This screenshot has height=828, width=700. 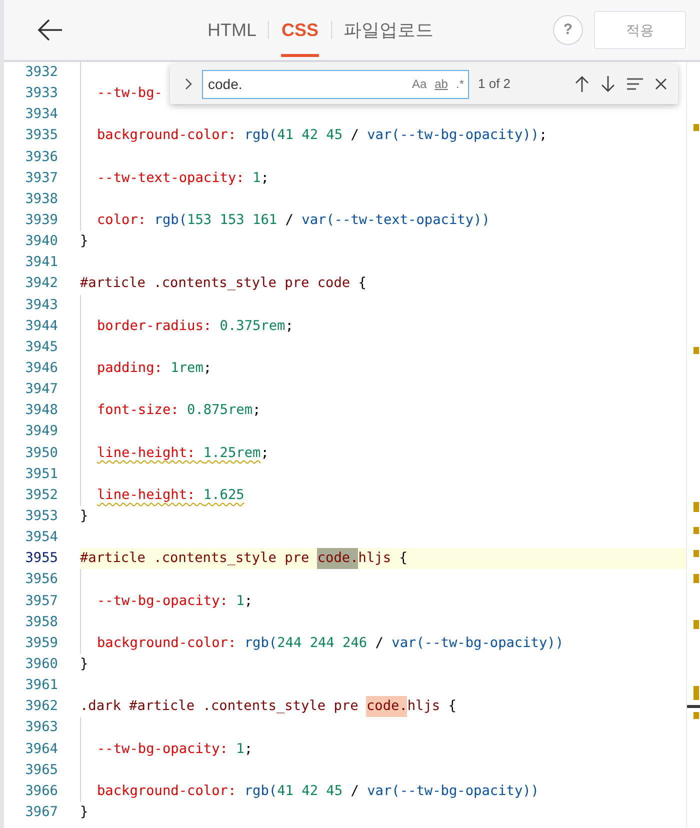 What do you see at coordinates (41, 199) in the screenshot?
I see `line-number: 3938` at bounding box center [41, 199].